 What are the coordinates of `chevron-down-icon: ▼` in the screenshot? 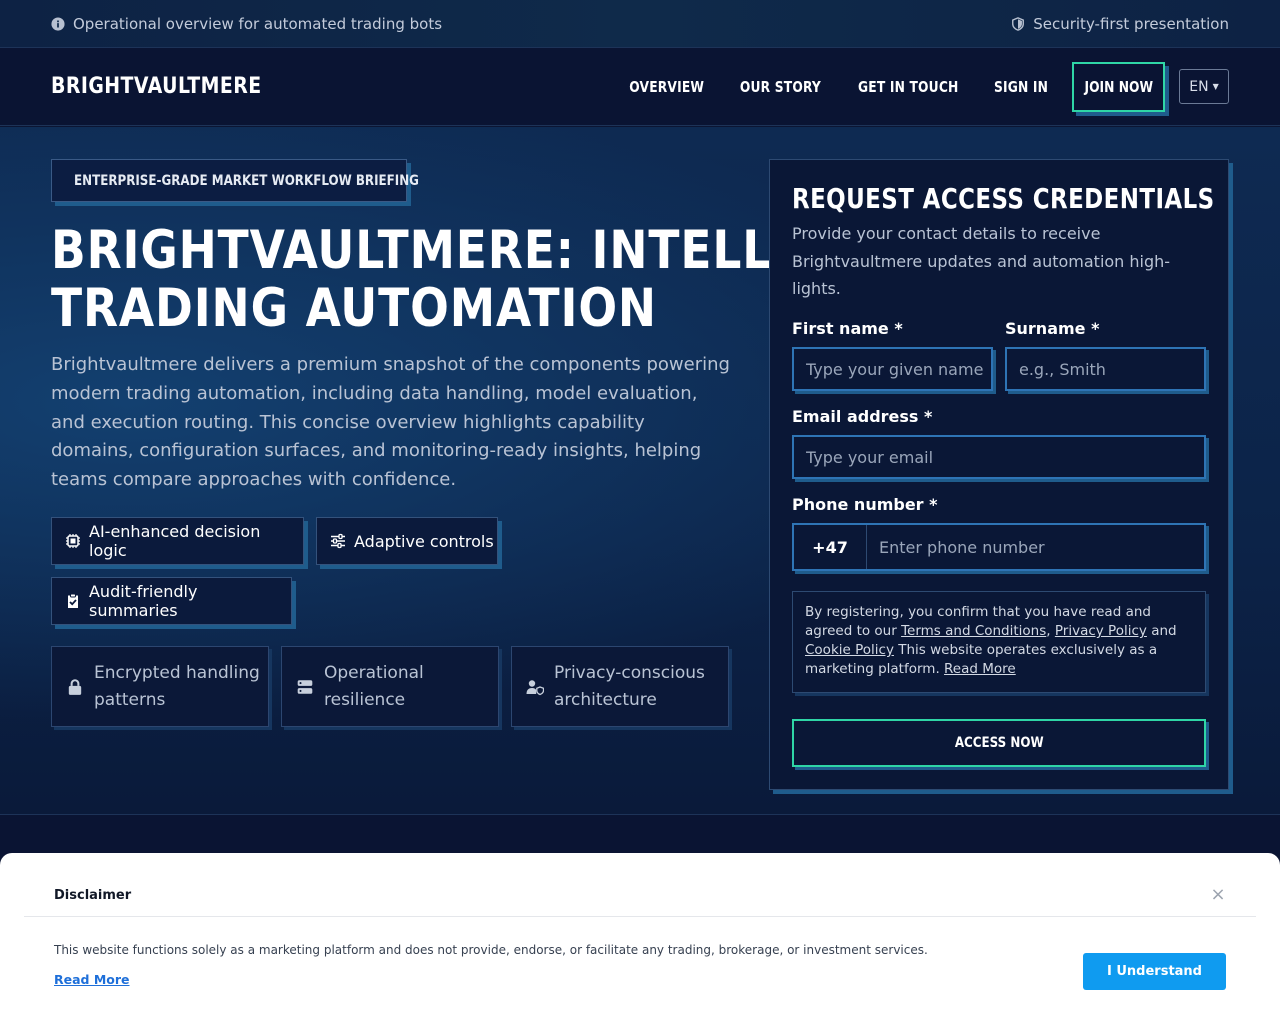 It's located at (1215, 86).